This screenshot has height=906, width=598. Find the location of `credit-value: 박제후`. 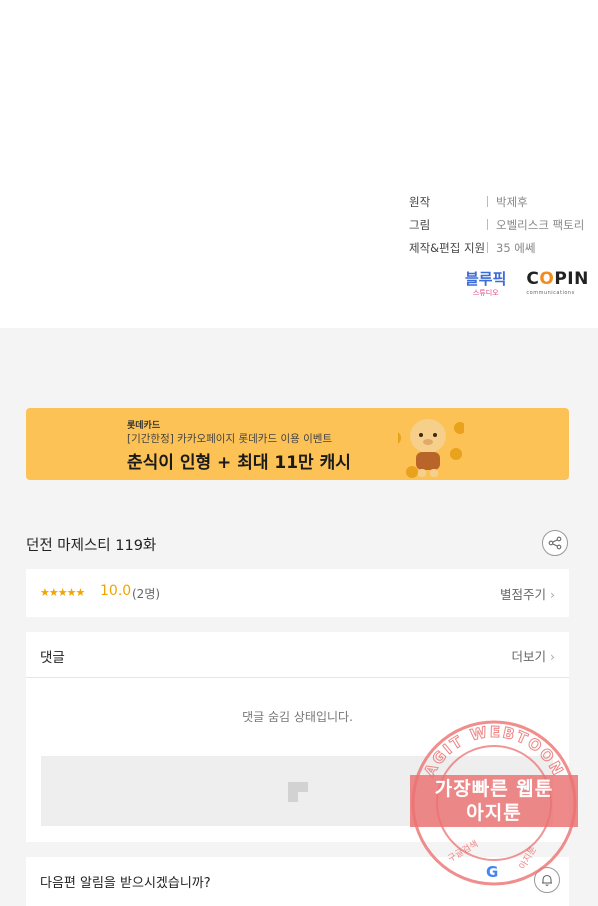

credit-value: 박제후 is located at coordinates (512, 201).